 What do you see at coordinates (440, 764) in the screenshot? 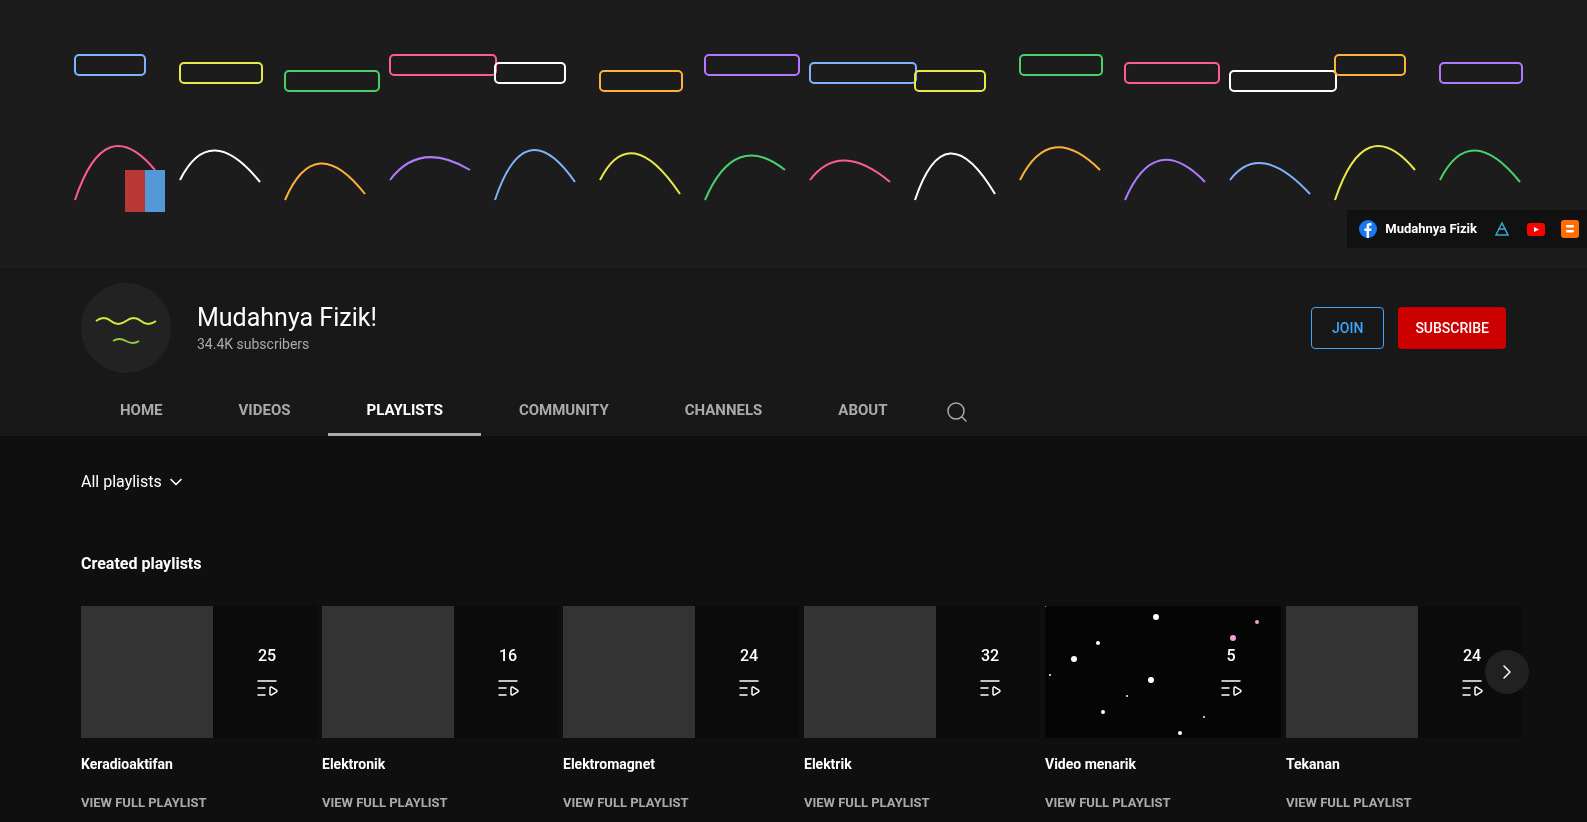
I see `playlist-title: Elektronik` at bounding box center [440, 764].